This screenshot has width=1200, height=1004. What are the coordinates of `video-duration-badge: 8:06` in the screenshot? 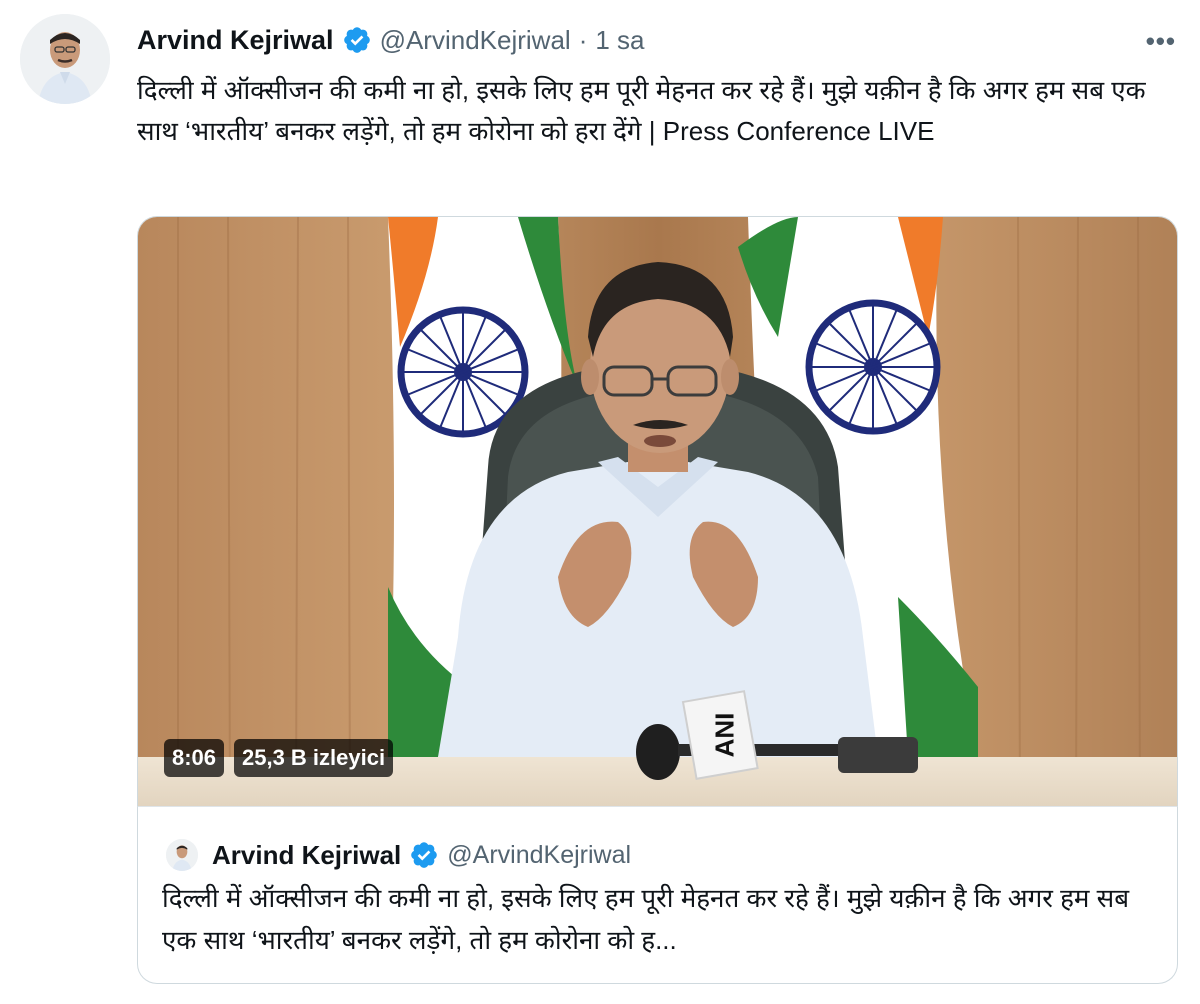 It's located at (194, 758).